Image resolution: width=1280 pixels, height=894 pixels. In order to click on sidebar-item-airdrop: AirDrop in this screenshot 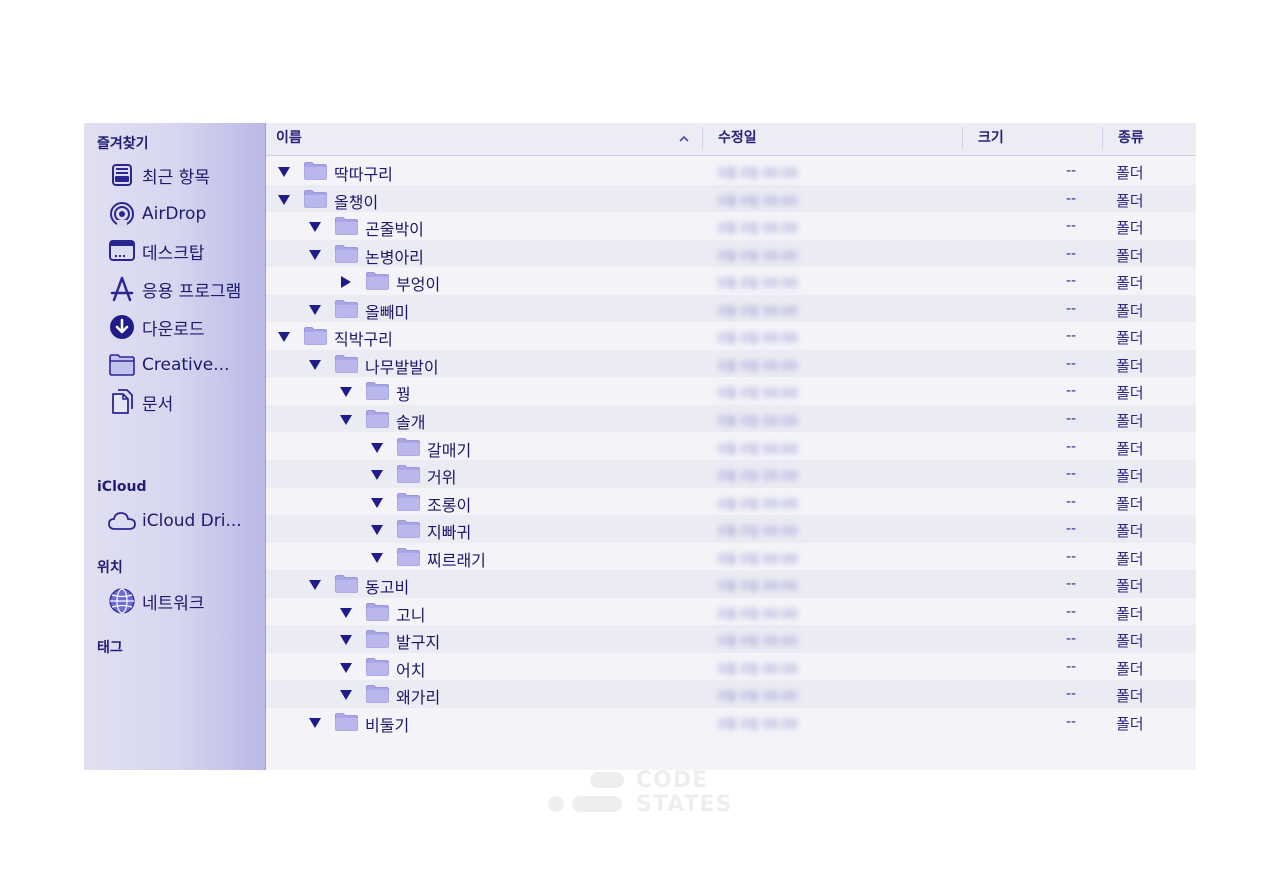, I will do `click(157, 214)`.